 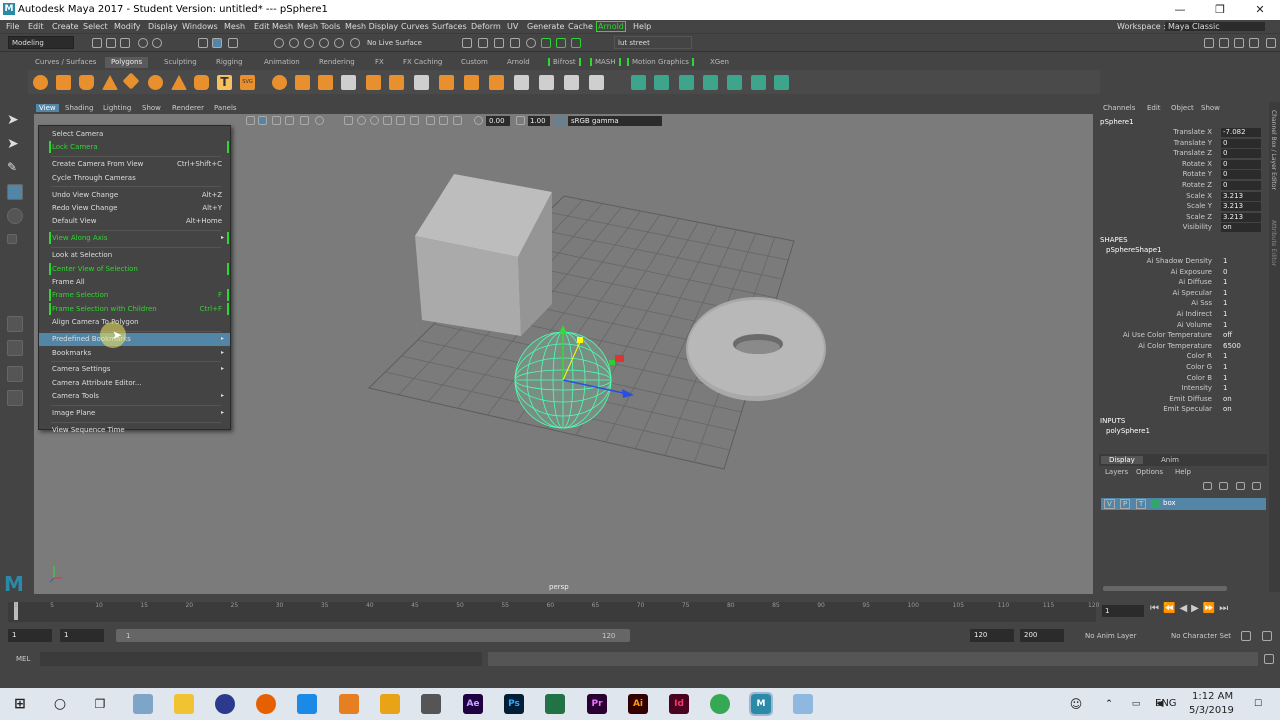 What do you see at coordinates (803, 704) in the screenshot?
I see `taskbar-app17-icon` at bounding box center [803, 704].